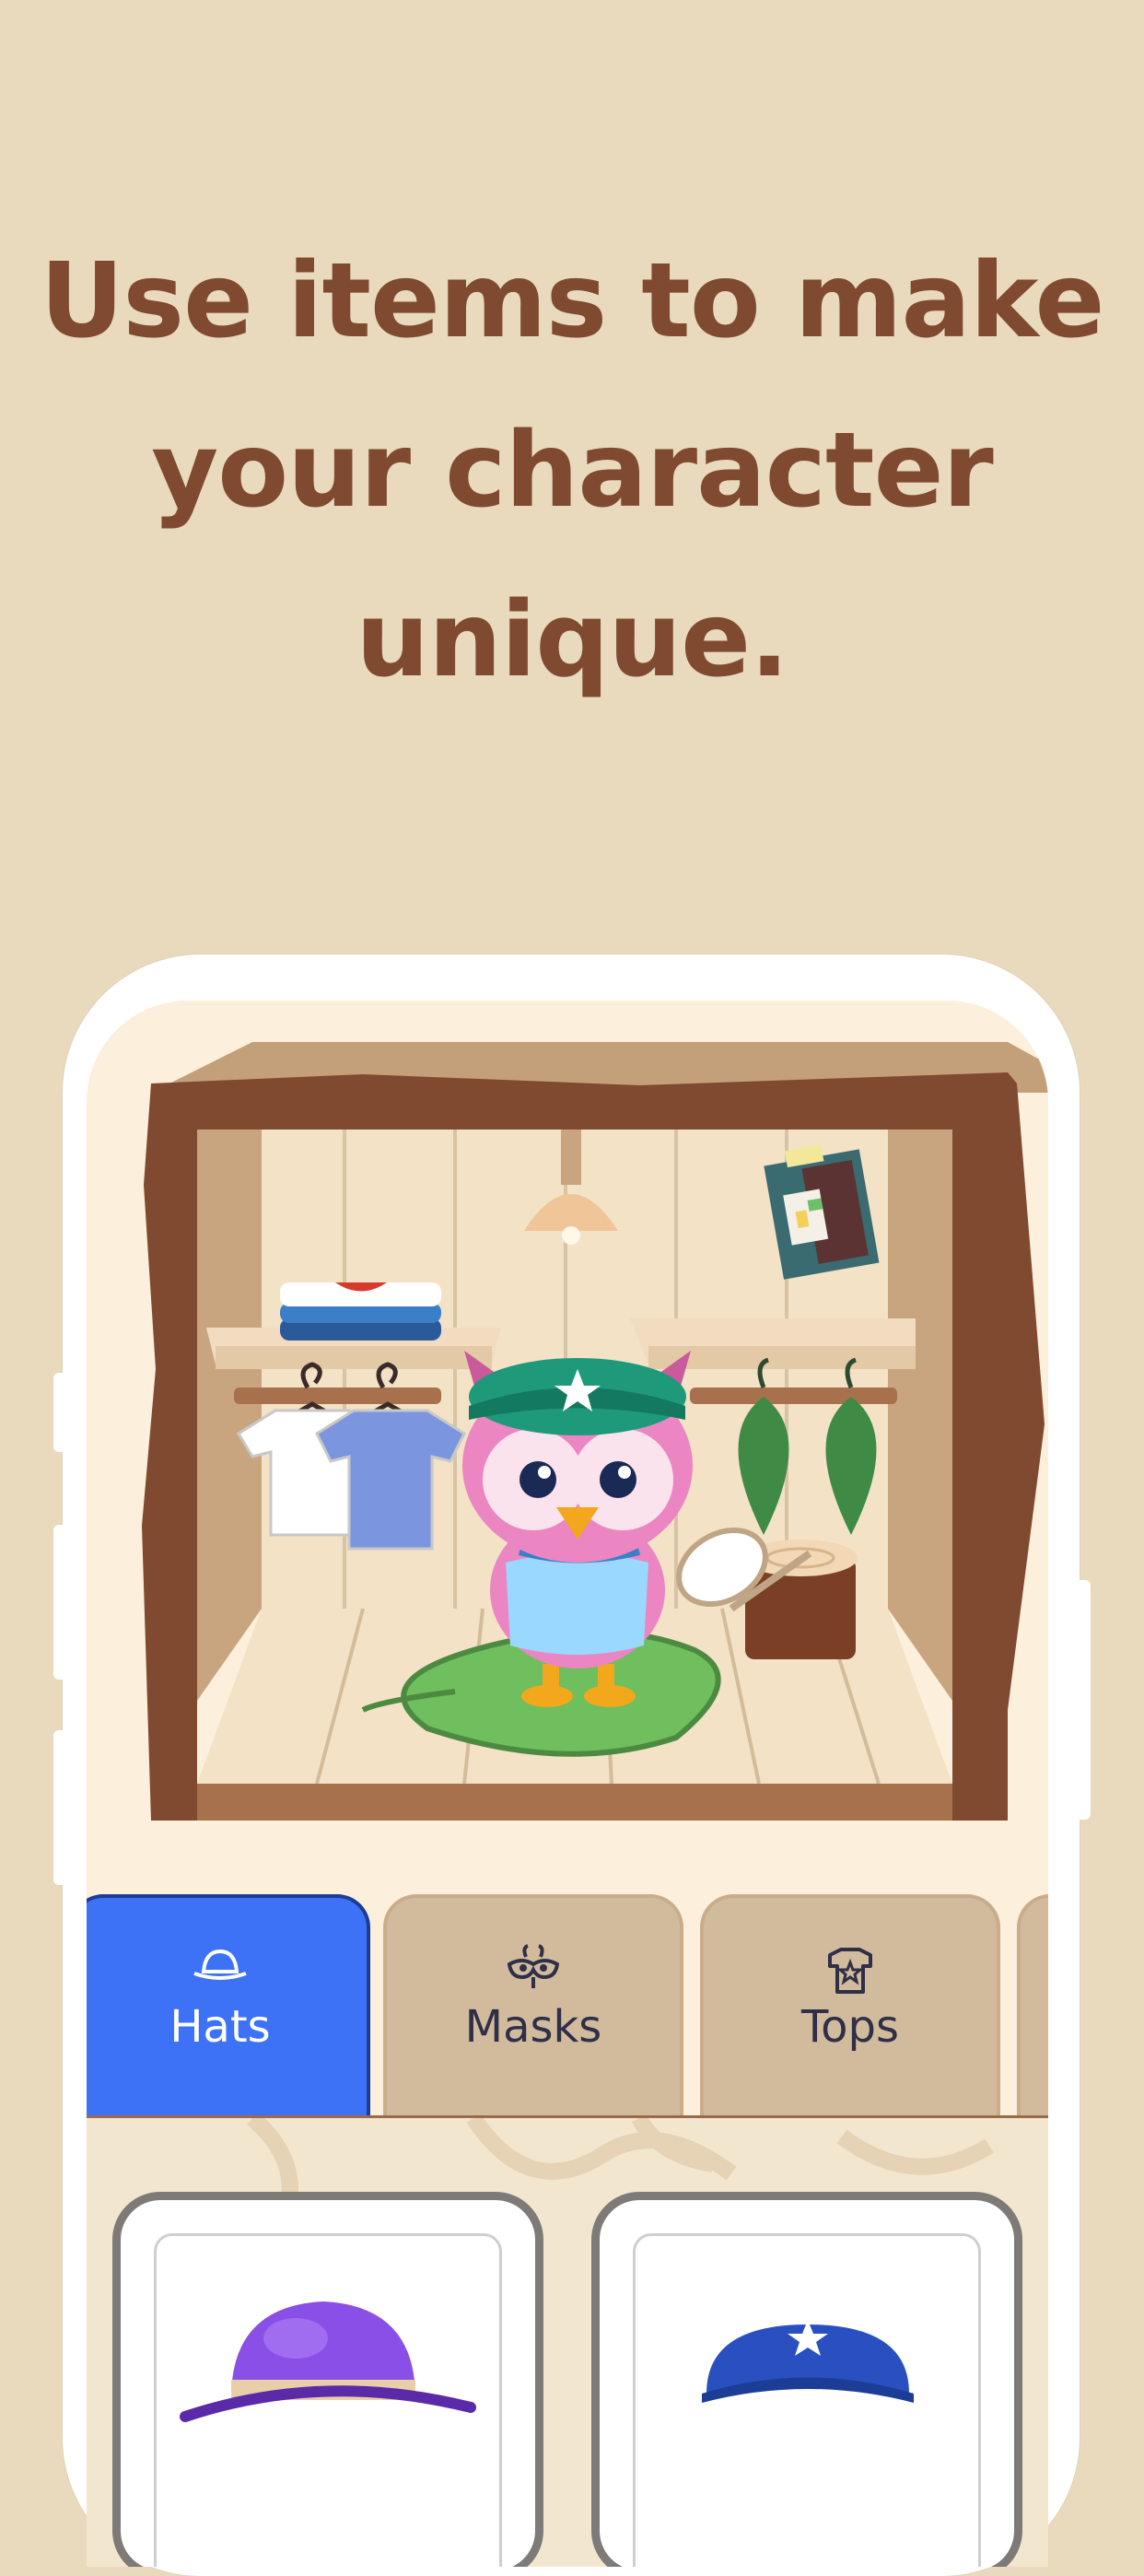  What do you see at coordinates (533, 1969) in the screenshot?
I see `mask-icon` at bounding box center [533, 1969].